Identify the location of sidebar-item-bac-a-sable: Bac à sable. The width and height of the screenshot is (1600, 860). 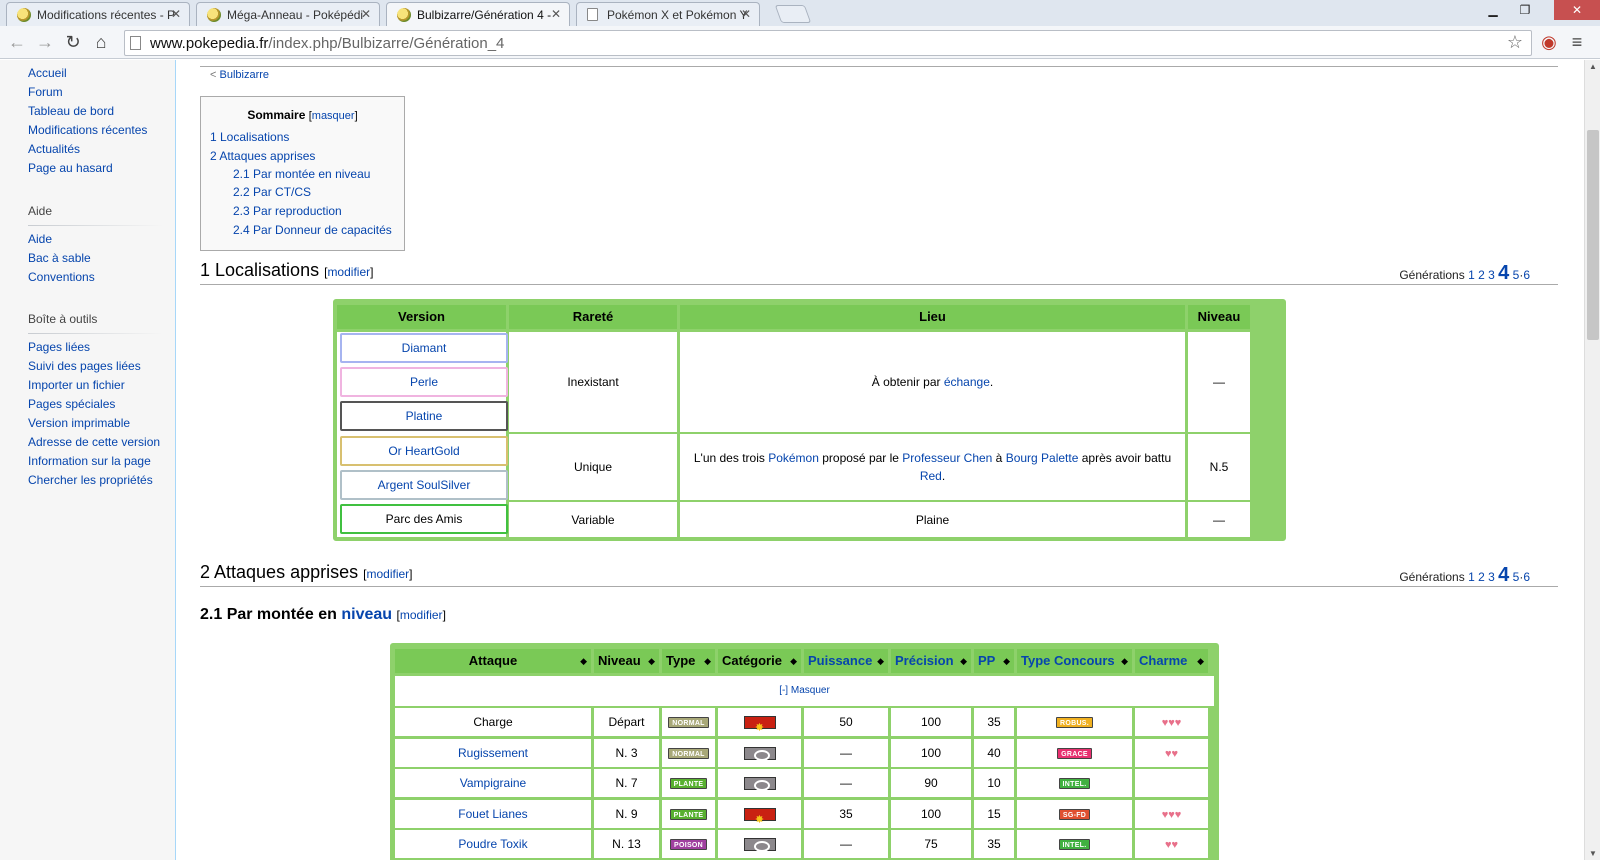
(59, 258).